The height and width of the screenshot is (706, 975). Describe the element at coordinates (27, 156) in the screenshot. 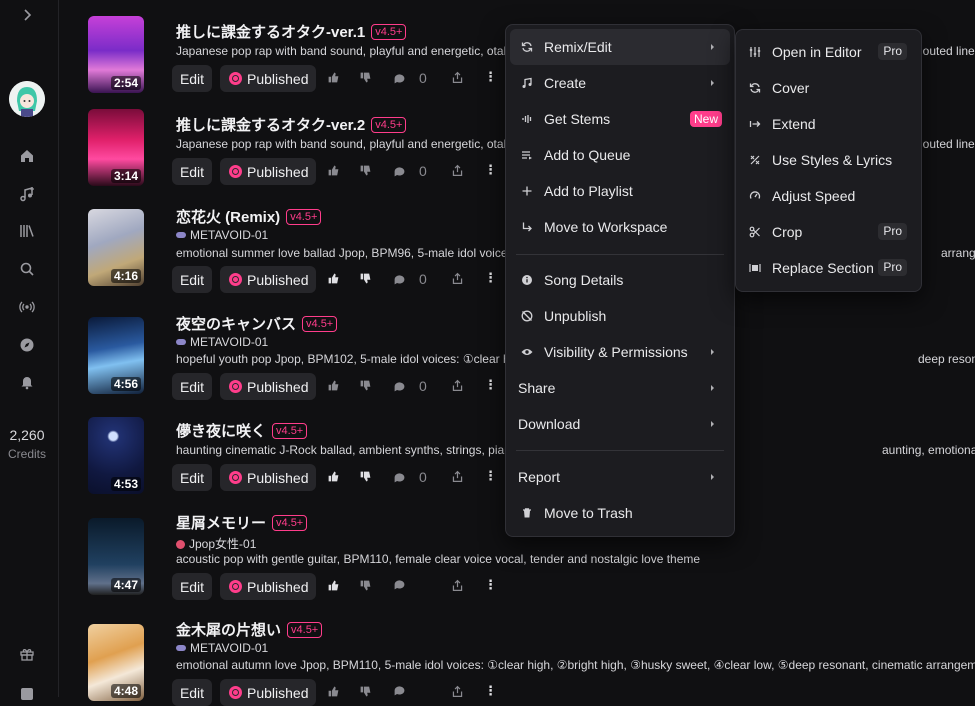

I see `home-icon` at that location.